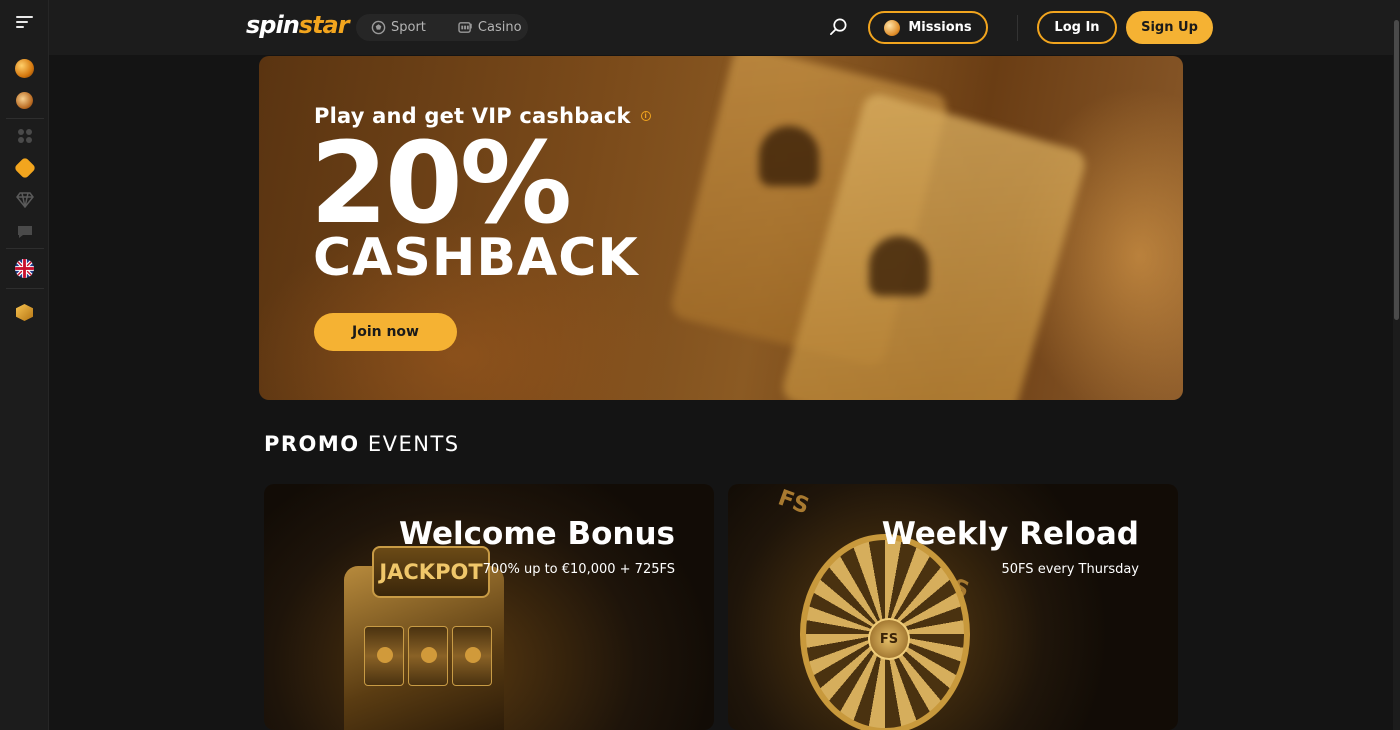  Describe the element at coordinates (408, 27) in the screenshot. I see `nav-sport-label: Sport` at that location.